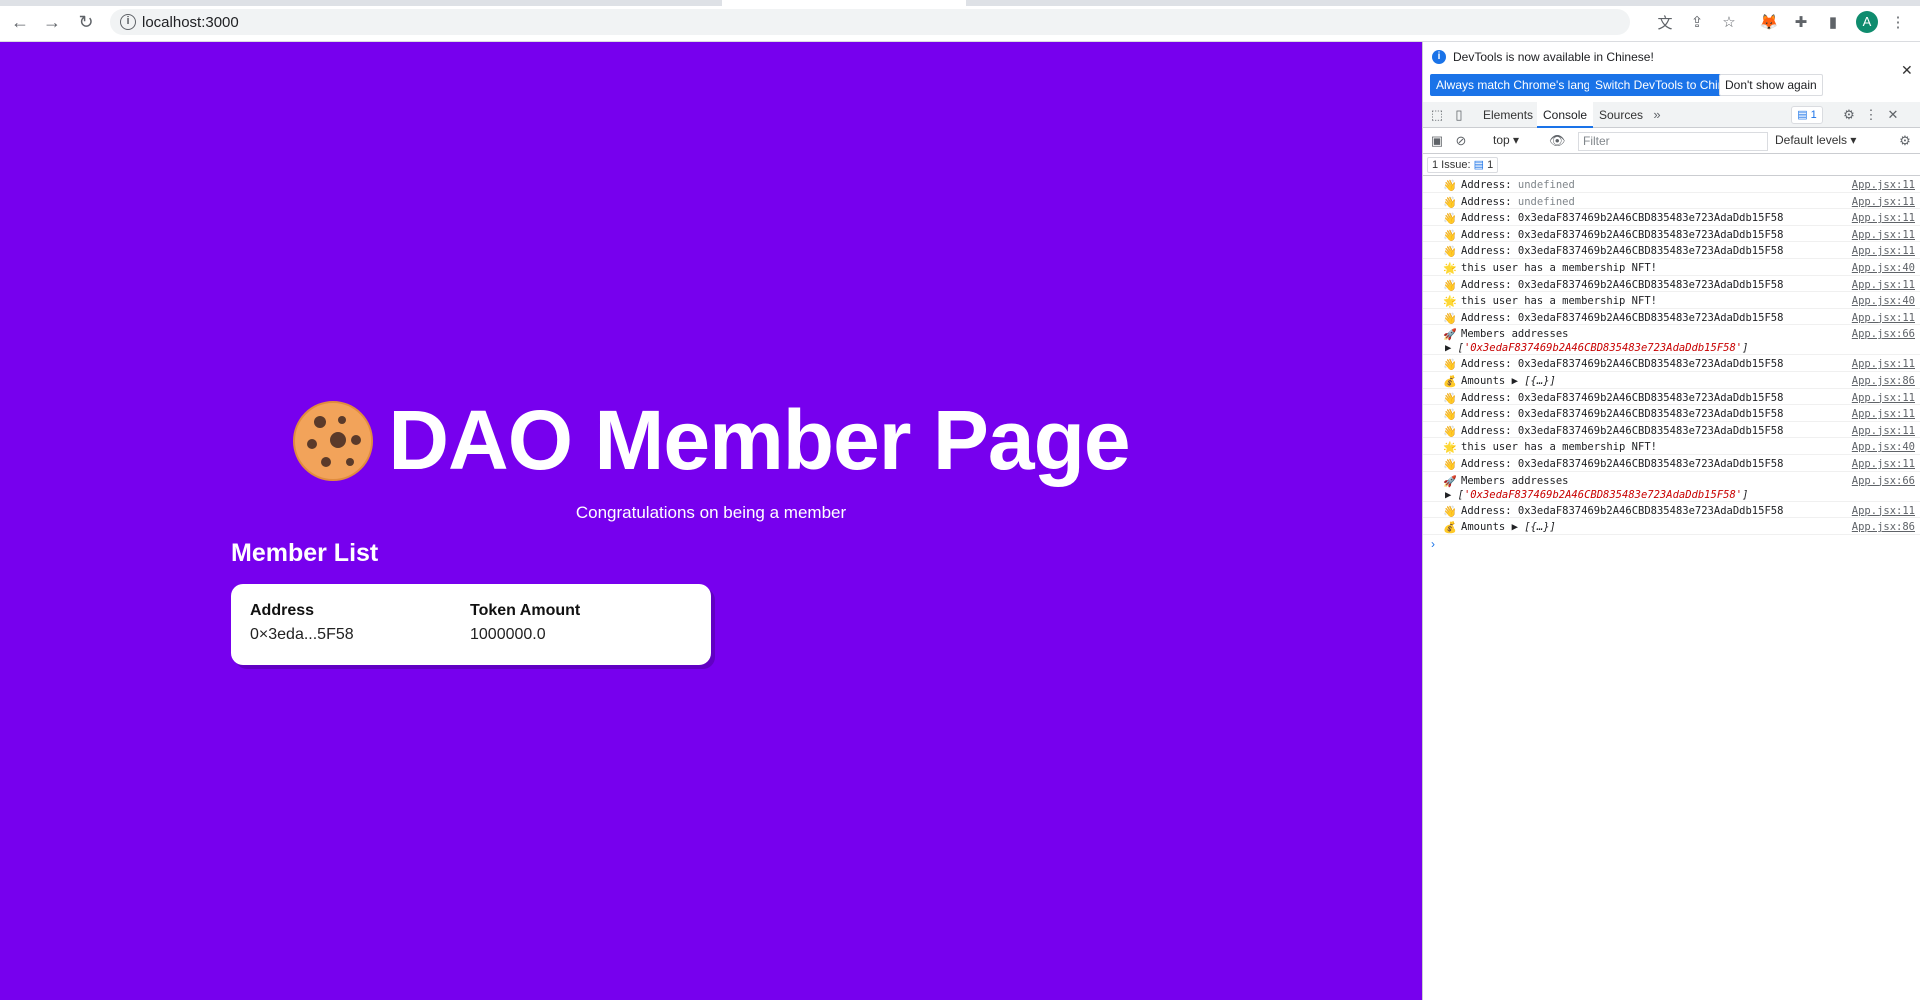 The width and height of the screenshot is (1920, 1000). I want to click on log-message: this user has a membership NFT!, so click(1559, 267).